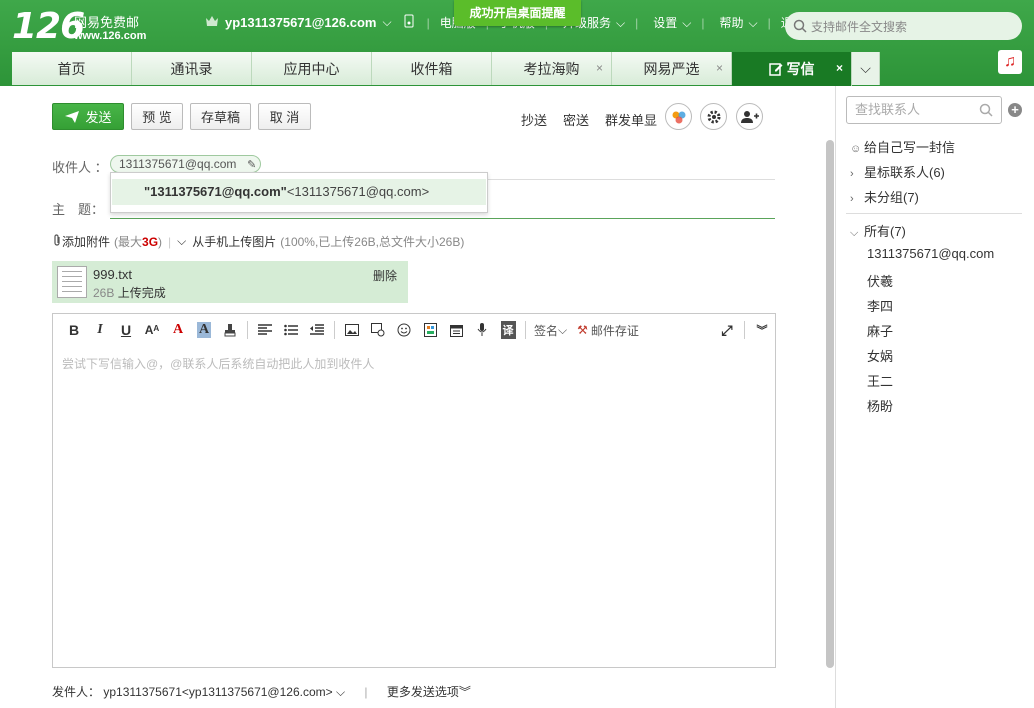 The height and width of the screenshot is (708, 1034). Describe the element at coordinates (129, 292) in the screenshot. I see `file-meta: 26B 上传完成` at that location.